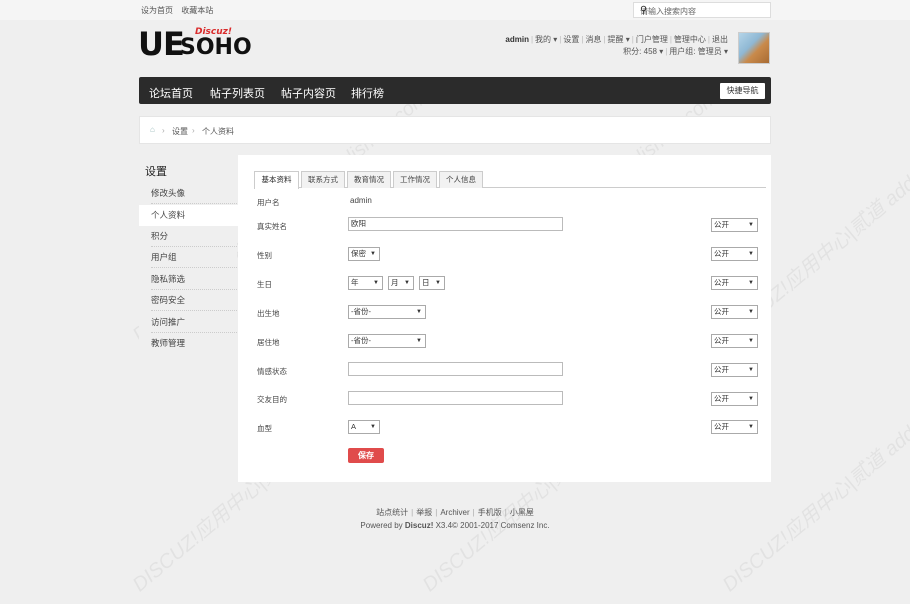  Describe the element at coordinates (454, 512) in the screenshot. I see `footer-link-archiver: Archiver` at that location.